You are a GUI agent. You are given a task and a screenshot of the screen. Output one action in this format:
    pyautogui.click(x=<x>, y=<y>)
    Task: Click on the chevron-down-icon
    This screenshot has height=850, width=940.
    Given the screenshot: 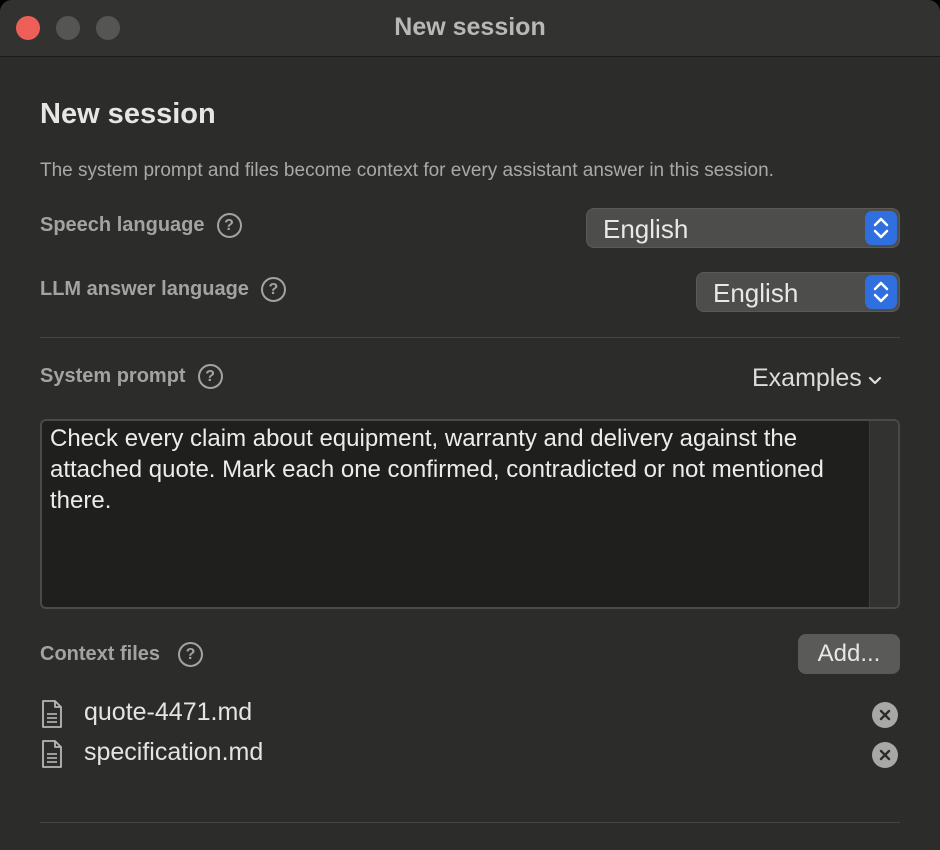 What is the action you would take?
    pyautogui.click(x=875, y=378)
    